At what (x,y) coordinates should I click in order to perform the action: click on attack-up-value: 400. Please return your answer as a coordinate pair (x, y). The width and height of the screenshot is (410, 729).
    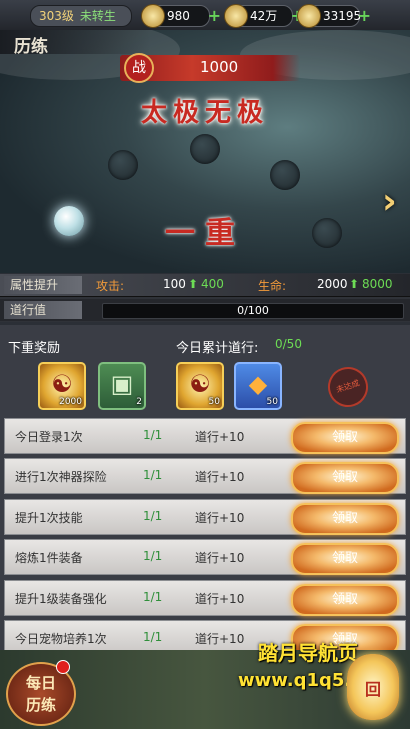
    Looking at the image, I should click on (212, 284).